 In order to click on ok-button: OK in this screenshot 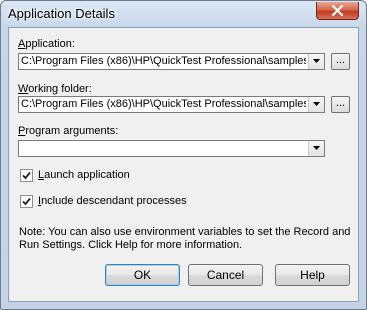, I will do `click(142, 275)`.